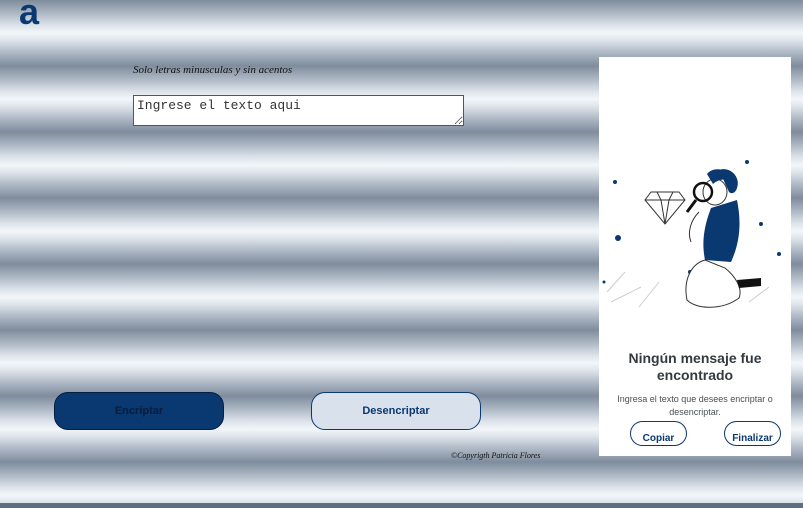 This screenshot has width=803, height=508. Describe the element at coordinates (298, 110) in the screenshot. I see `message-input` at that location.